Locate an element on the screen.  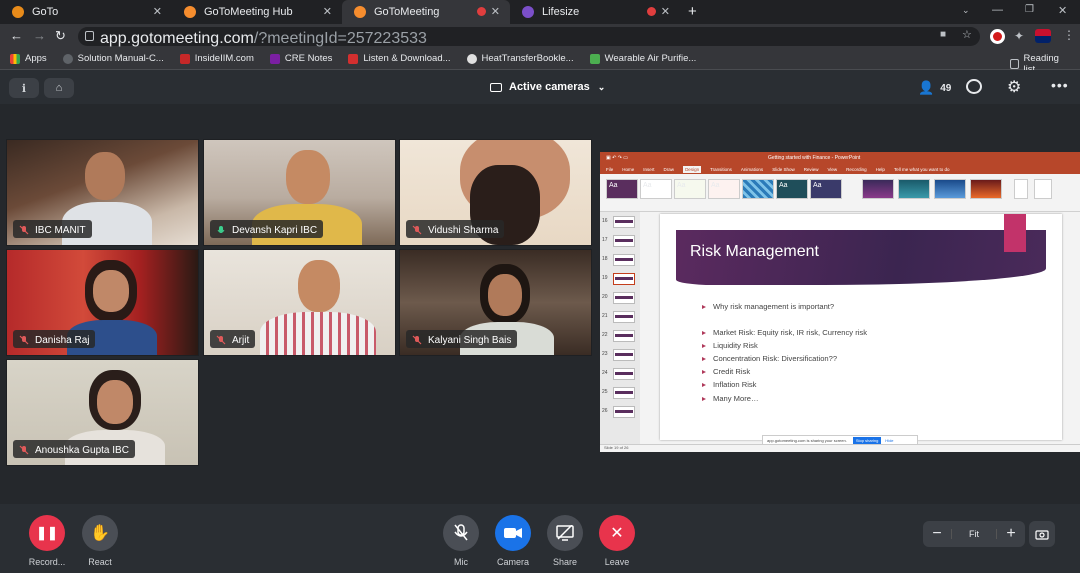
theme-thumbnail is located at coordinates (758, 189).